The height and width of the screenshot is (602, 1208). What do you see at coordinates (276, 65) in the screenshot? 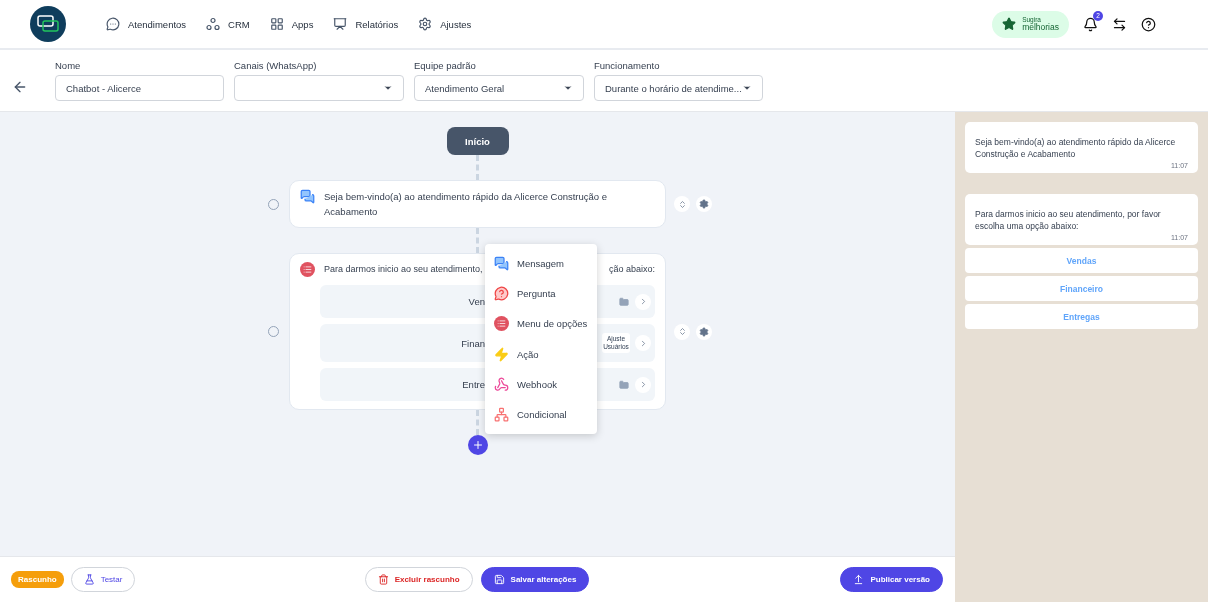
I see `field-label: Canais (WhatsApp)` at bounding box center [276, 65].